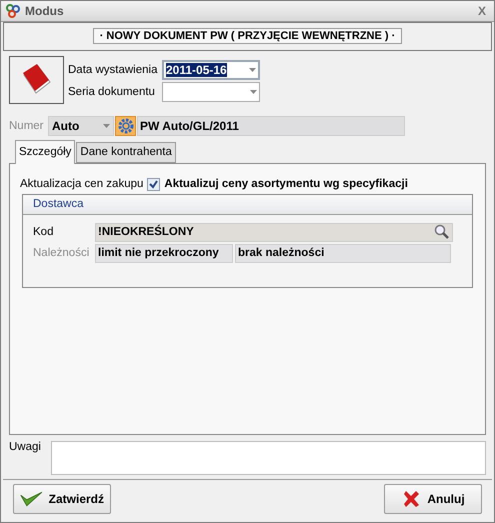 This screenshot has height=523, width=495. What do you see at coordinates (274, 232) in the screenshot?
I see `code-field: !NIEOKREŚLONY` at bounding box center [274, 232].